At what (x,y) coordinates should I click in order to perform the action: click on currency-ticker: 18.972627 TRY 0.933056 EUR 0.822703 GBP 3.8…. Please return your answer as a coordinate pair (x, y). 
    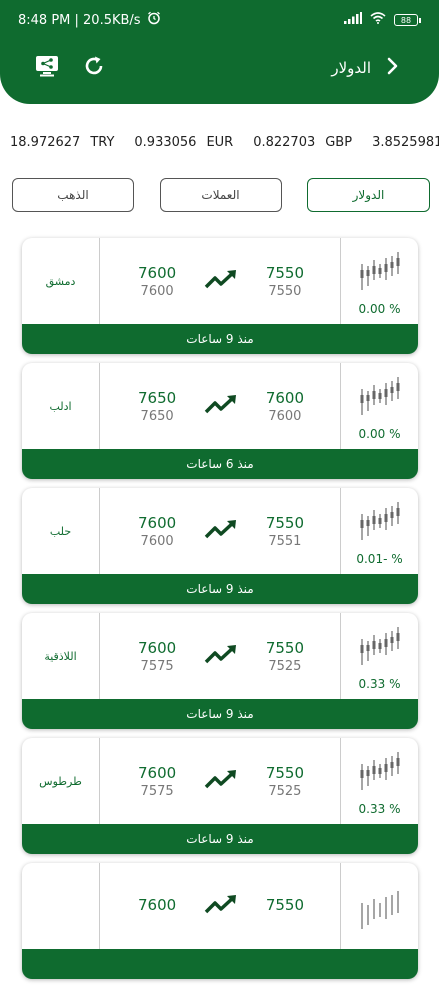
    Looking at the image, I should click on (219, 142).